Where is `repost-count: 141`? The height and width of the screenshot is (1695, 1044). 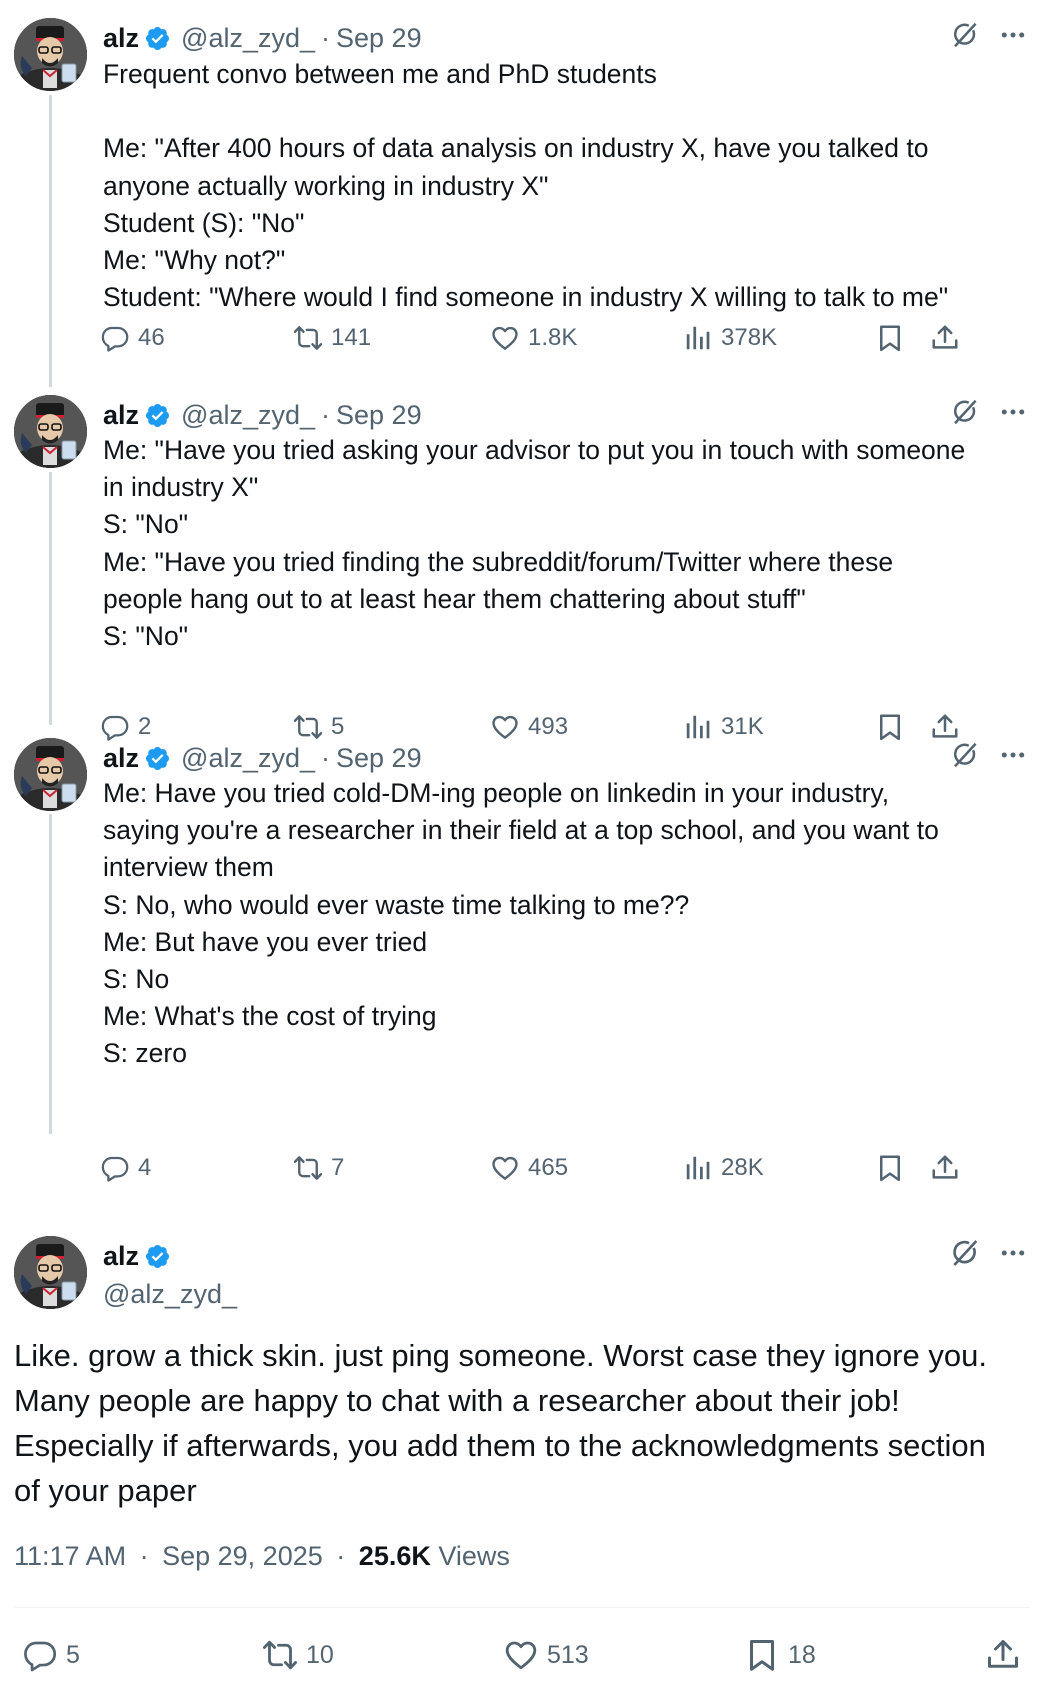 repost-count: 141 is located at coordinates (351, 337).